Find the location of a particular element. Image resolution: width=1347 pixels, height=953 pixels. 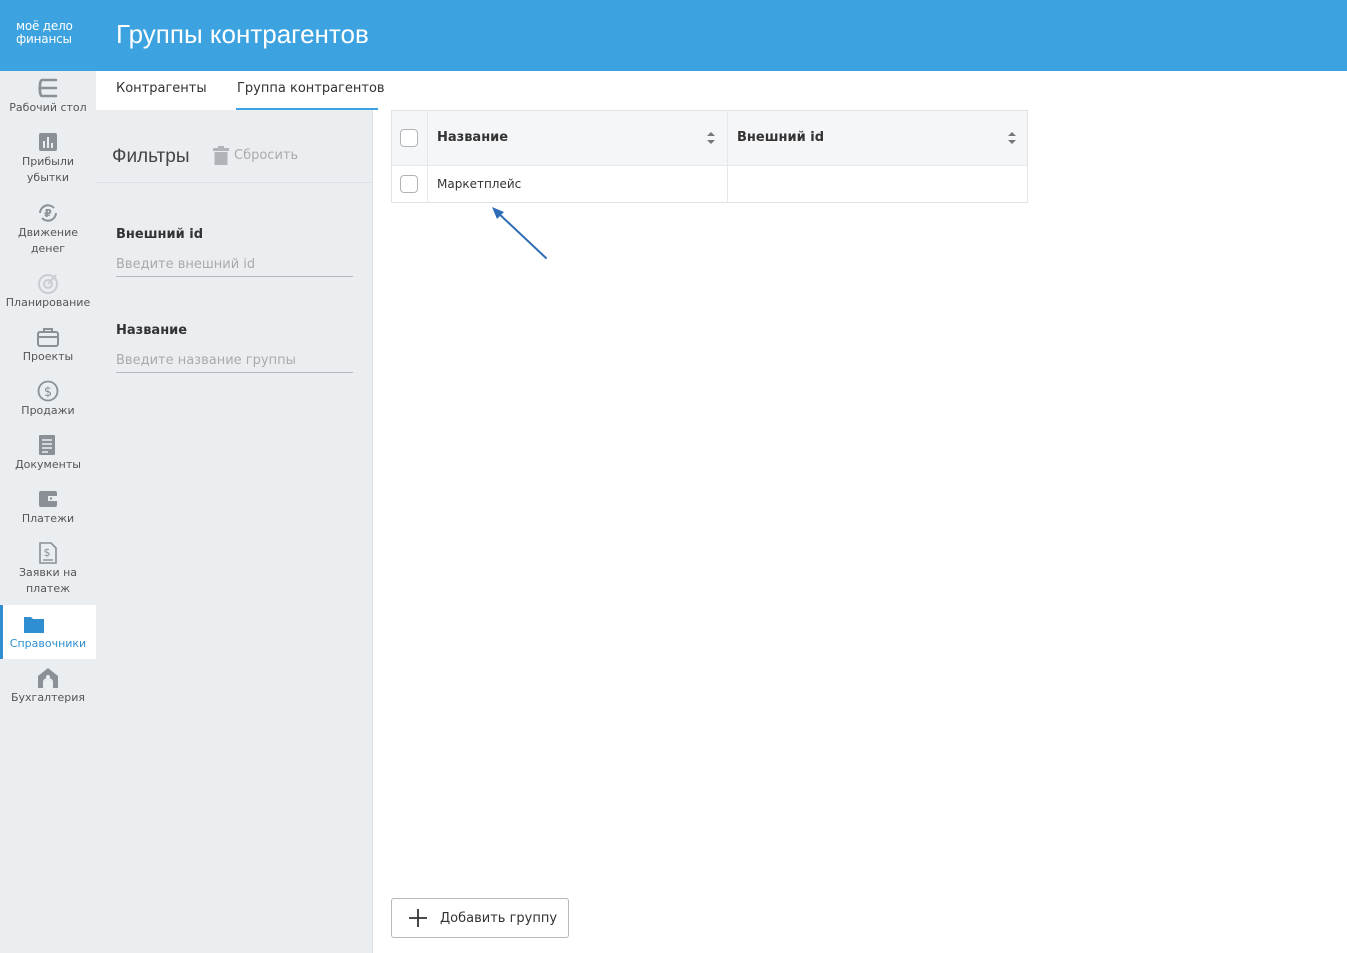

column-header-name: Название is located at coordinates (472, 137).